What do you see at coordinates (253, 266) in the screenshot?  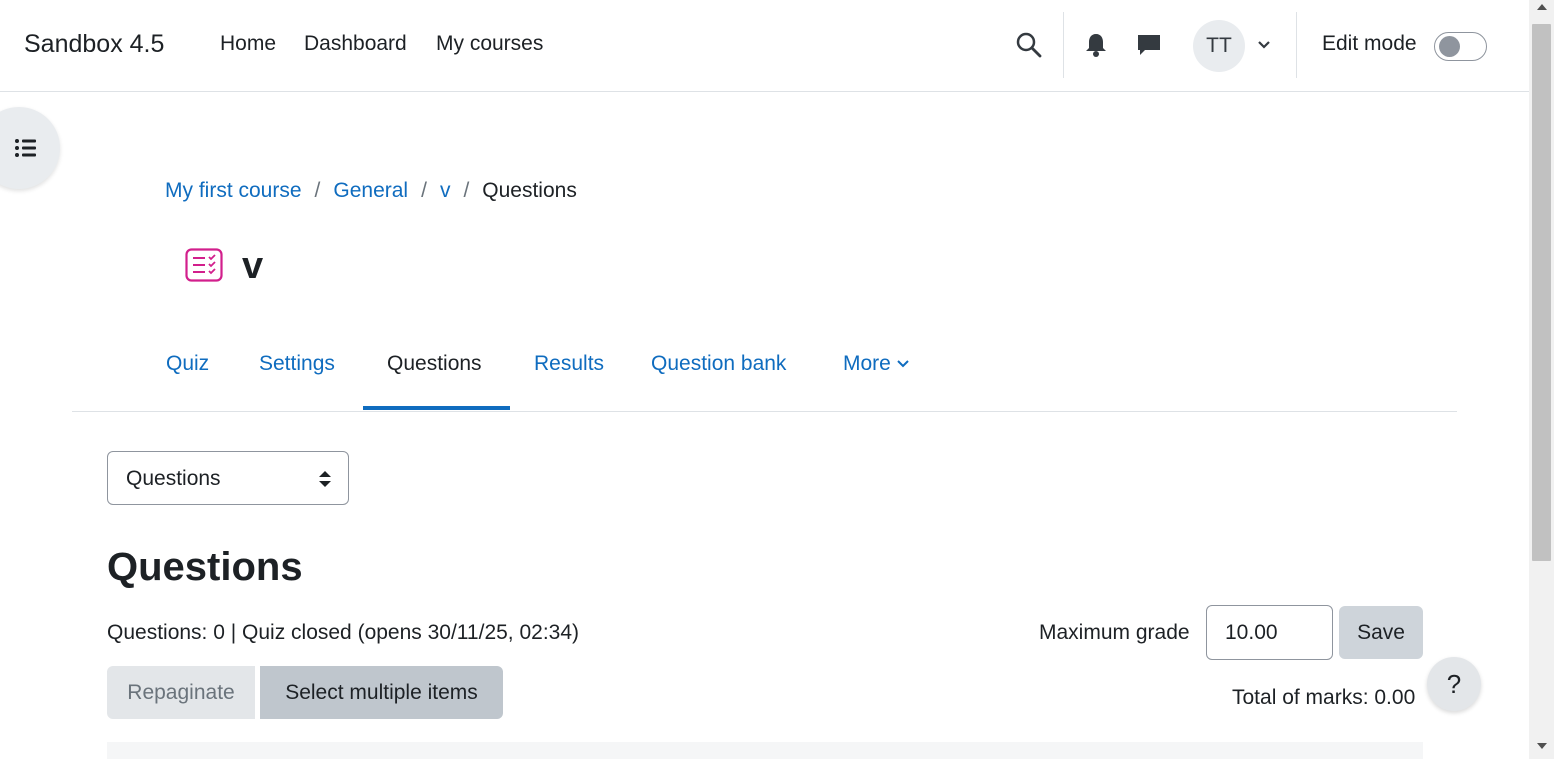 I see `page-title: v` at bounding box center [253, 266].